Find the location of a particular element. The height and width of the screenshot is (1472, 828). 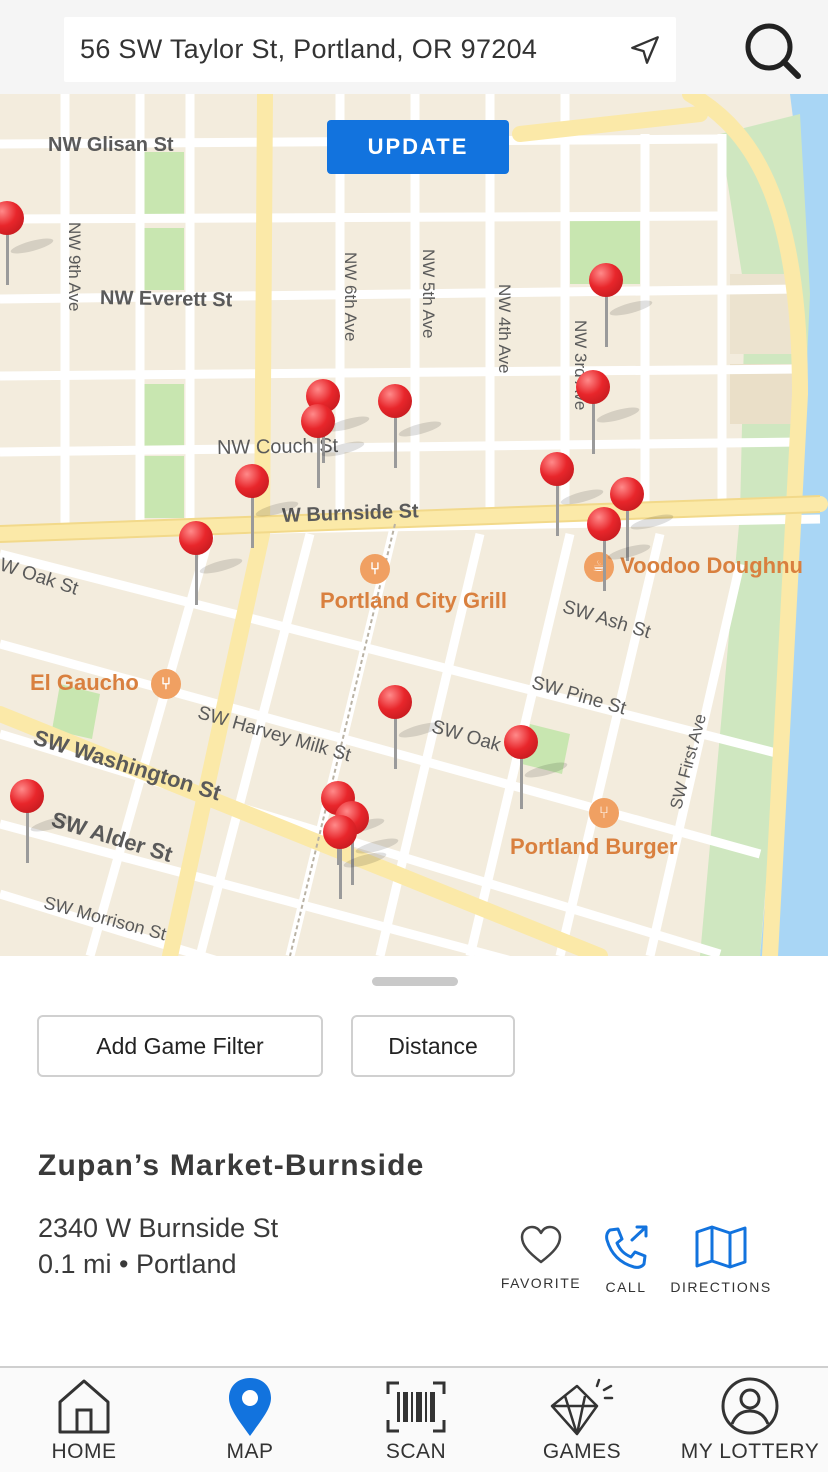

poi-portland-city-grill: ⑂ Portland City Grill is located at coordinates (413, 583).